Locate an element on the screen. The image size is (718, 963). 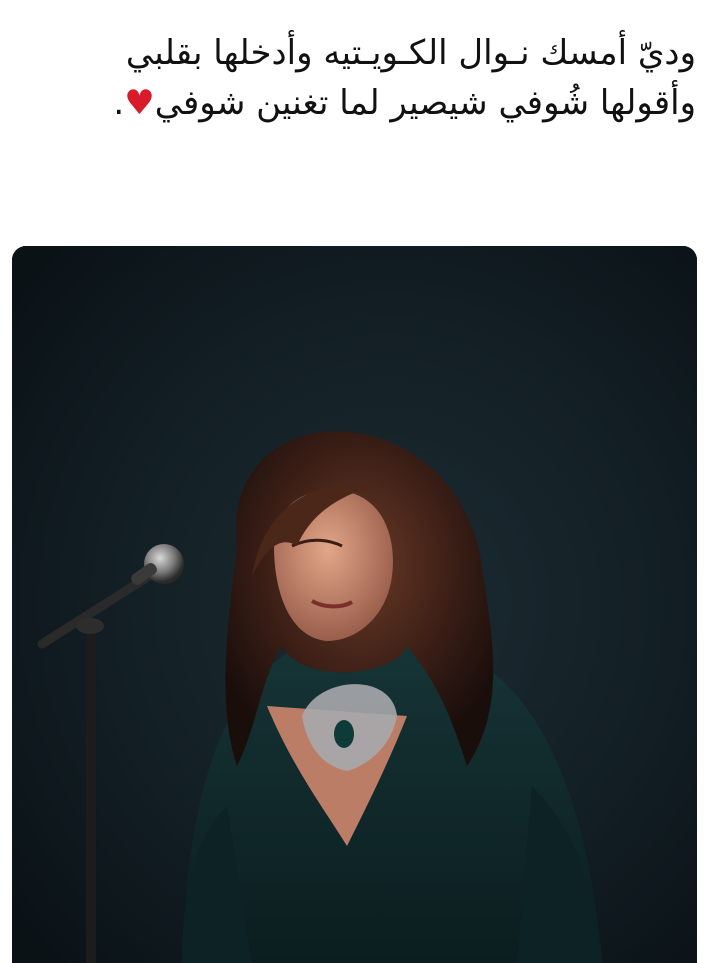
caption-period: . is located at coordinates (119, 103).